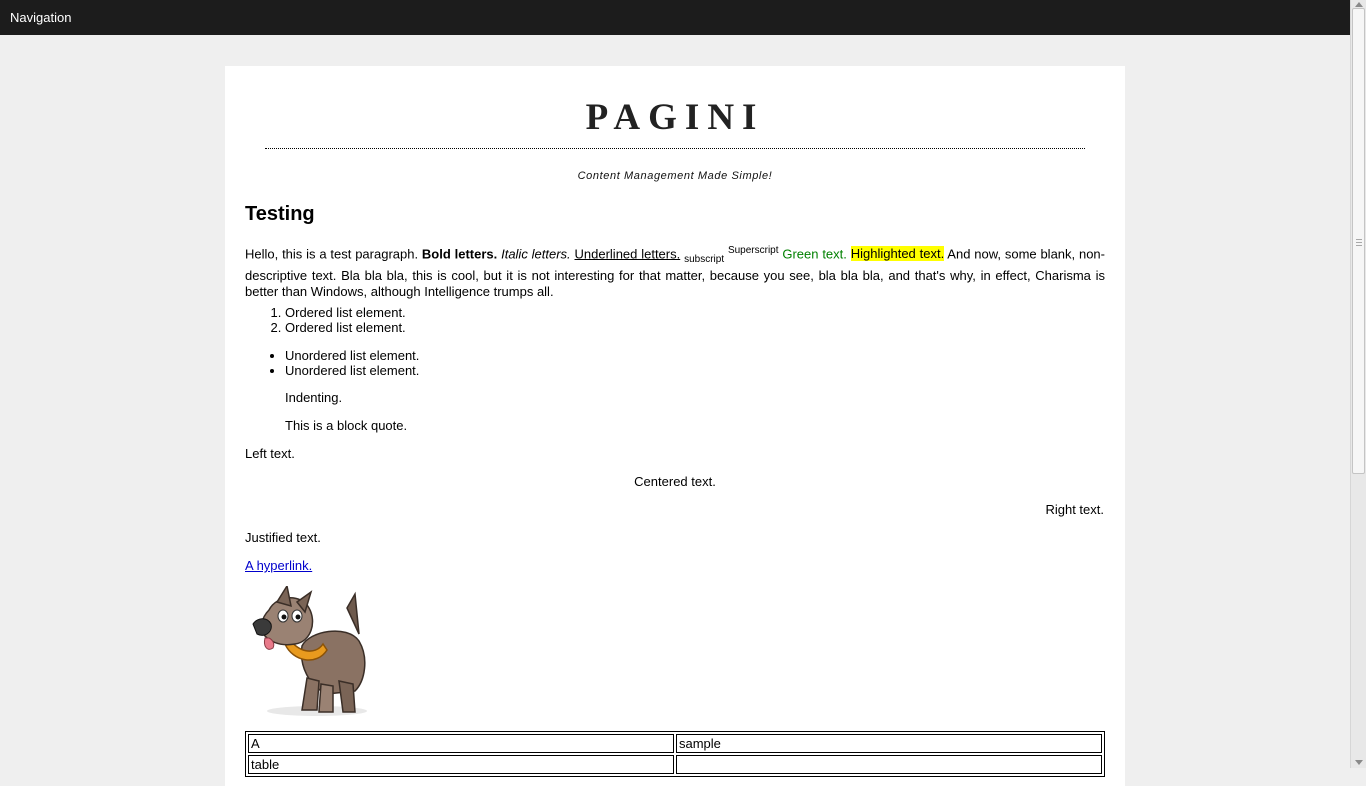 The height and width of the screenshot is (786, 1366). I want to click on sample-table: A sample table, so click(675, 754).